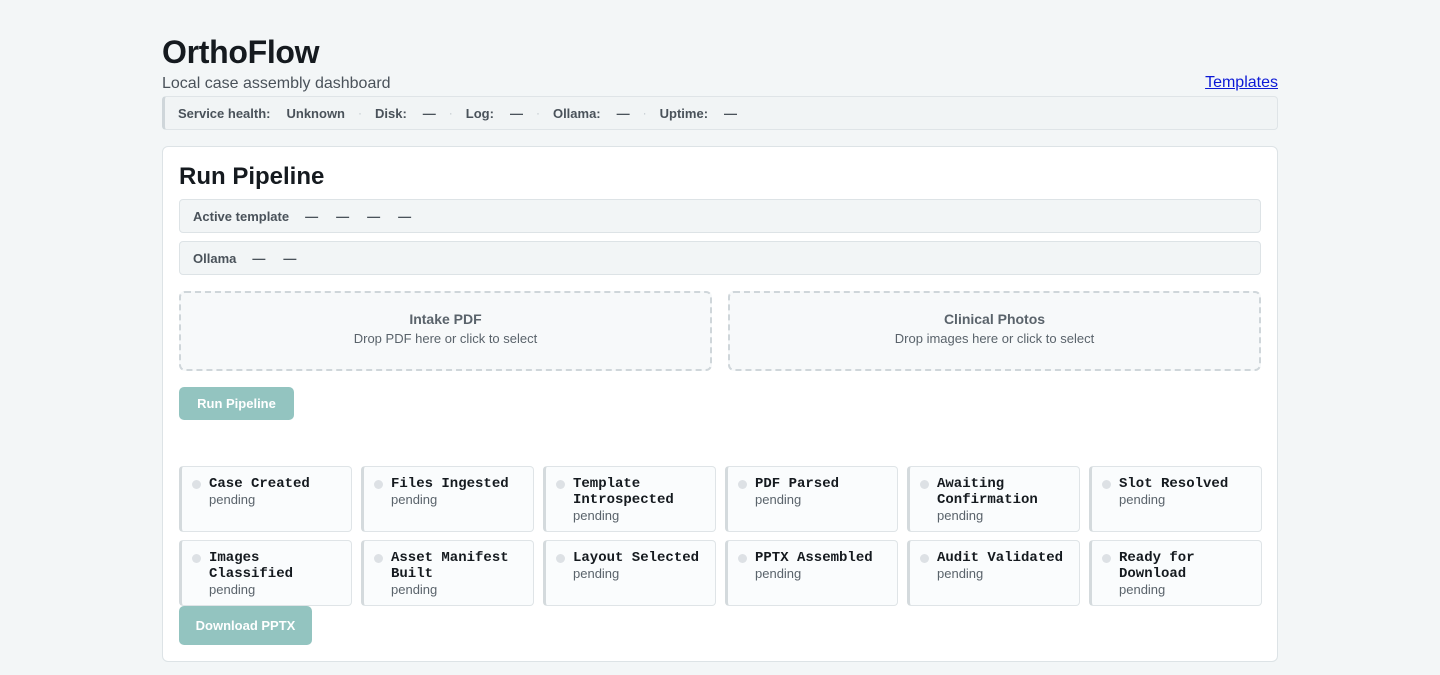  I want to click on step-name: Ready for Download, so click(1157, 566).